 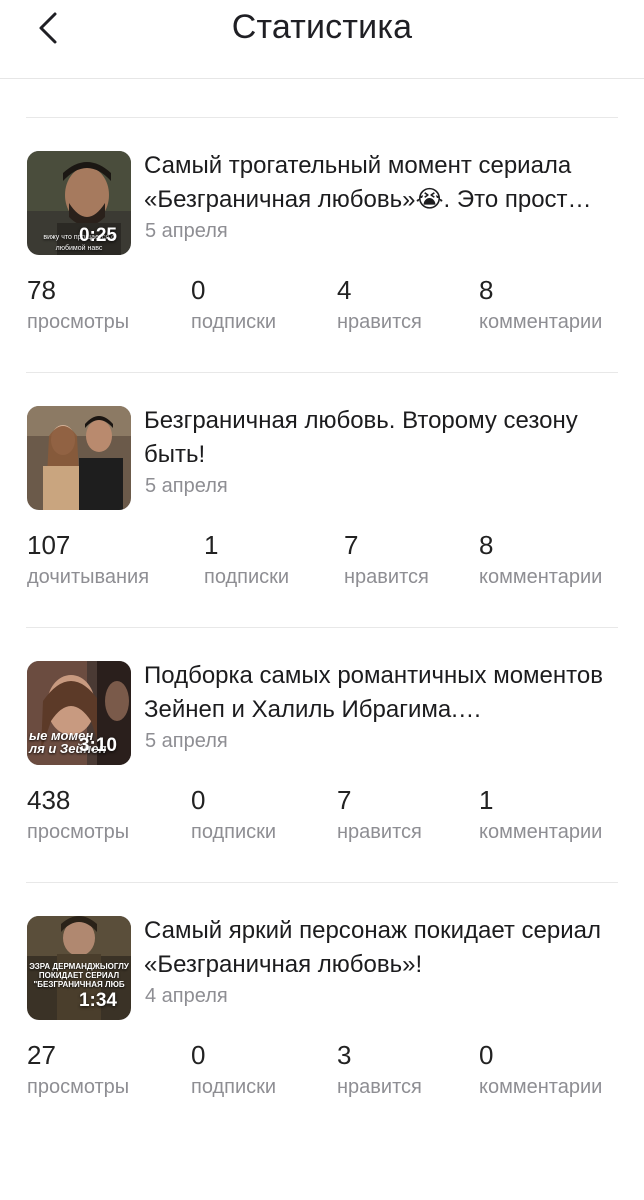 What do you see at coordinates (78, 1070) in the screenshot?
I see `stat-views: 27 просмотры` at bounding box center [78, 1070].